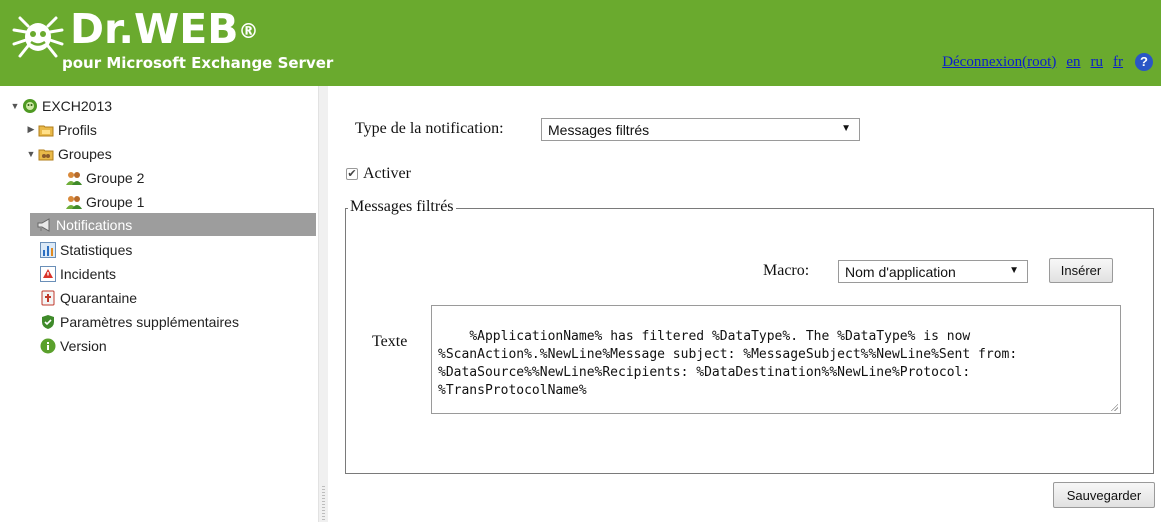 The image size is (1161, 522). I want to click on activate-label: Activer, so click(387, 173).